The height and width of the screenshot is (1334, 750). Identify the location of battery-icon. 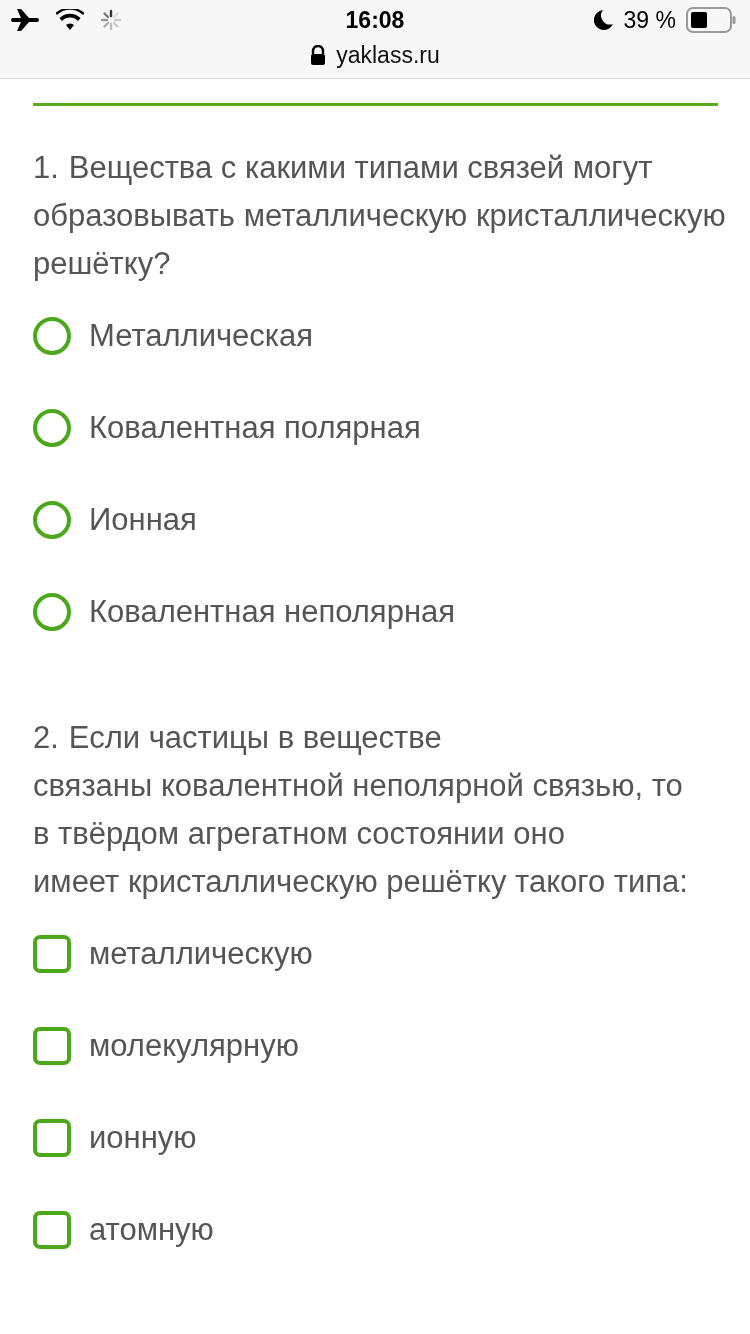
(711, 20).